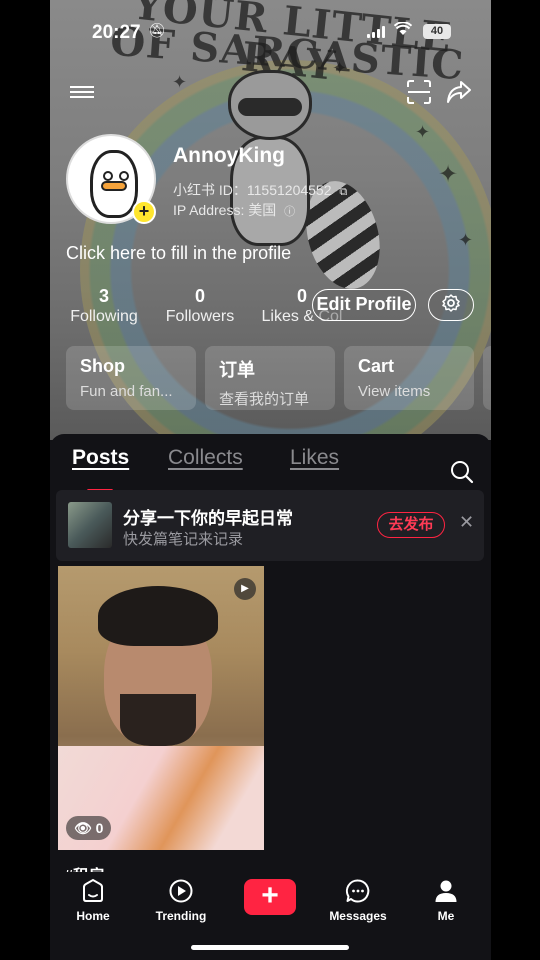 This screenshot has width=540, height=960. Describe the element at coordinates (104, 316) in the screenshot. I see `stat-following-label: Following` at that location.